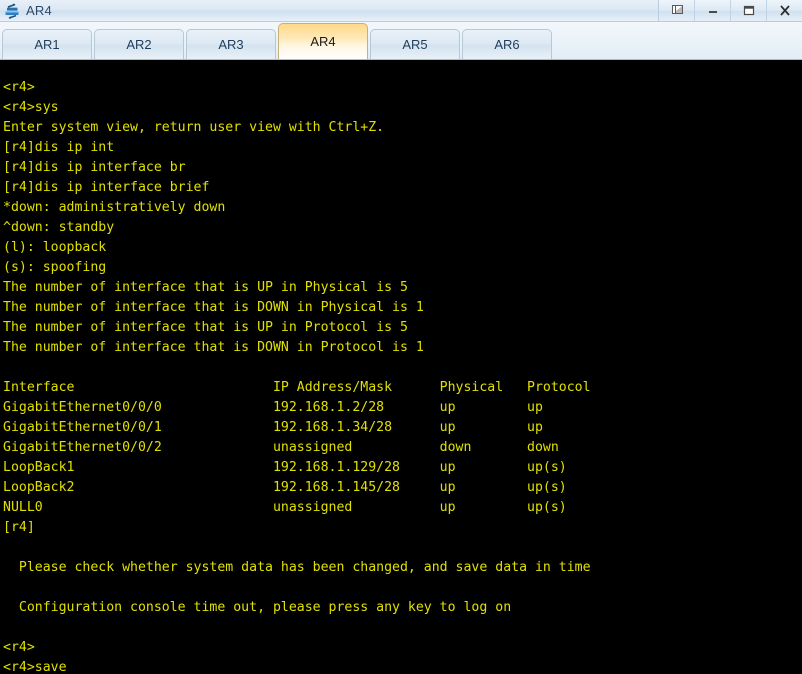  Describe the element at coordinates (401, 11) in the screenshot. I see `title-bar: AR4` at that location.